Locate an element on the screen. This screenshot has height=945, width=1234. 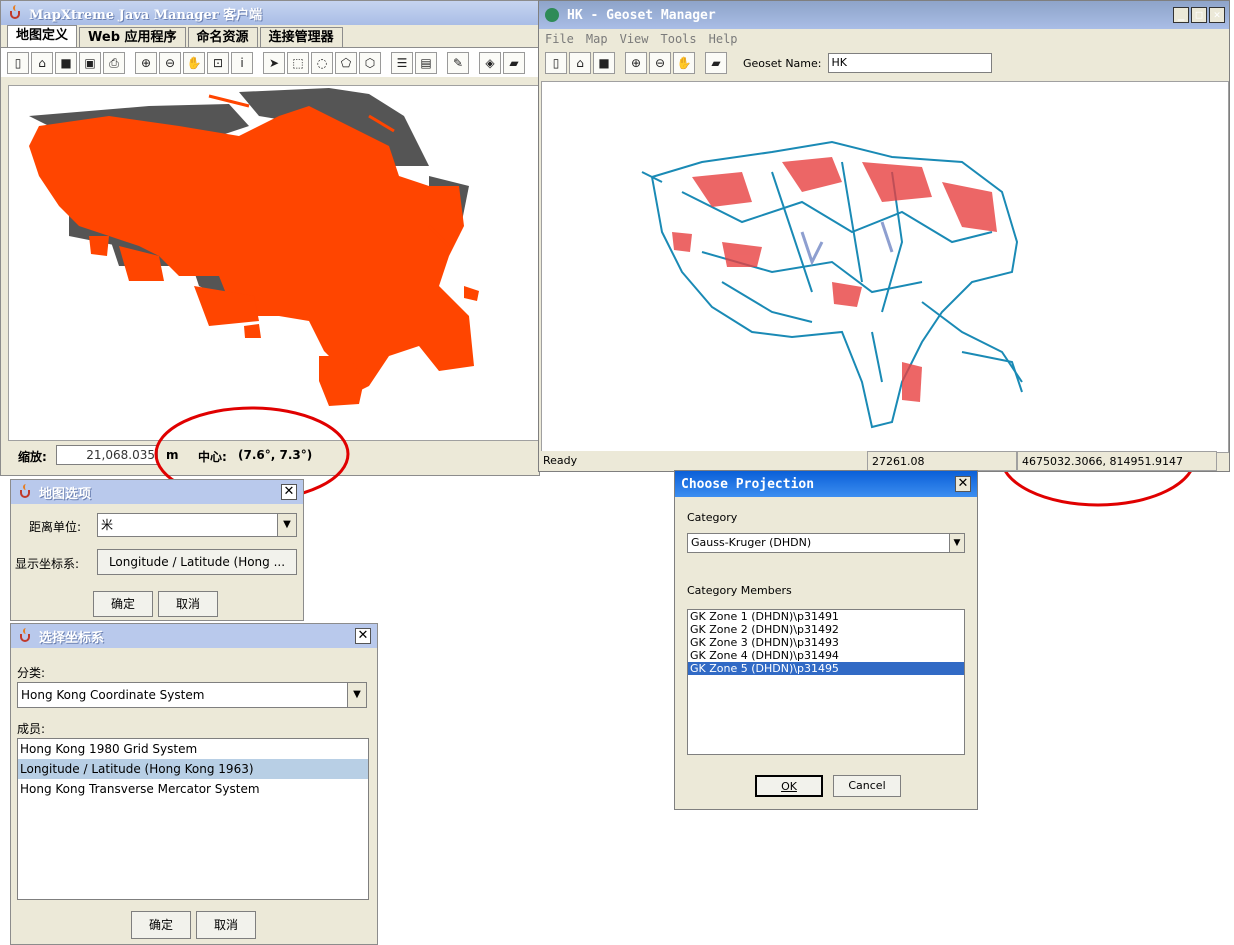
ok-label: OK is located at coordinates (789, 786).